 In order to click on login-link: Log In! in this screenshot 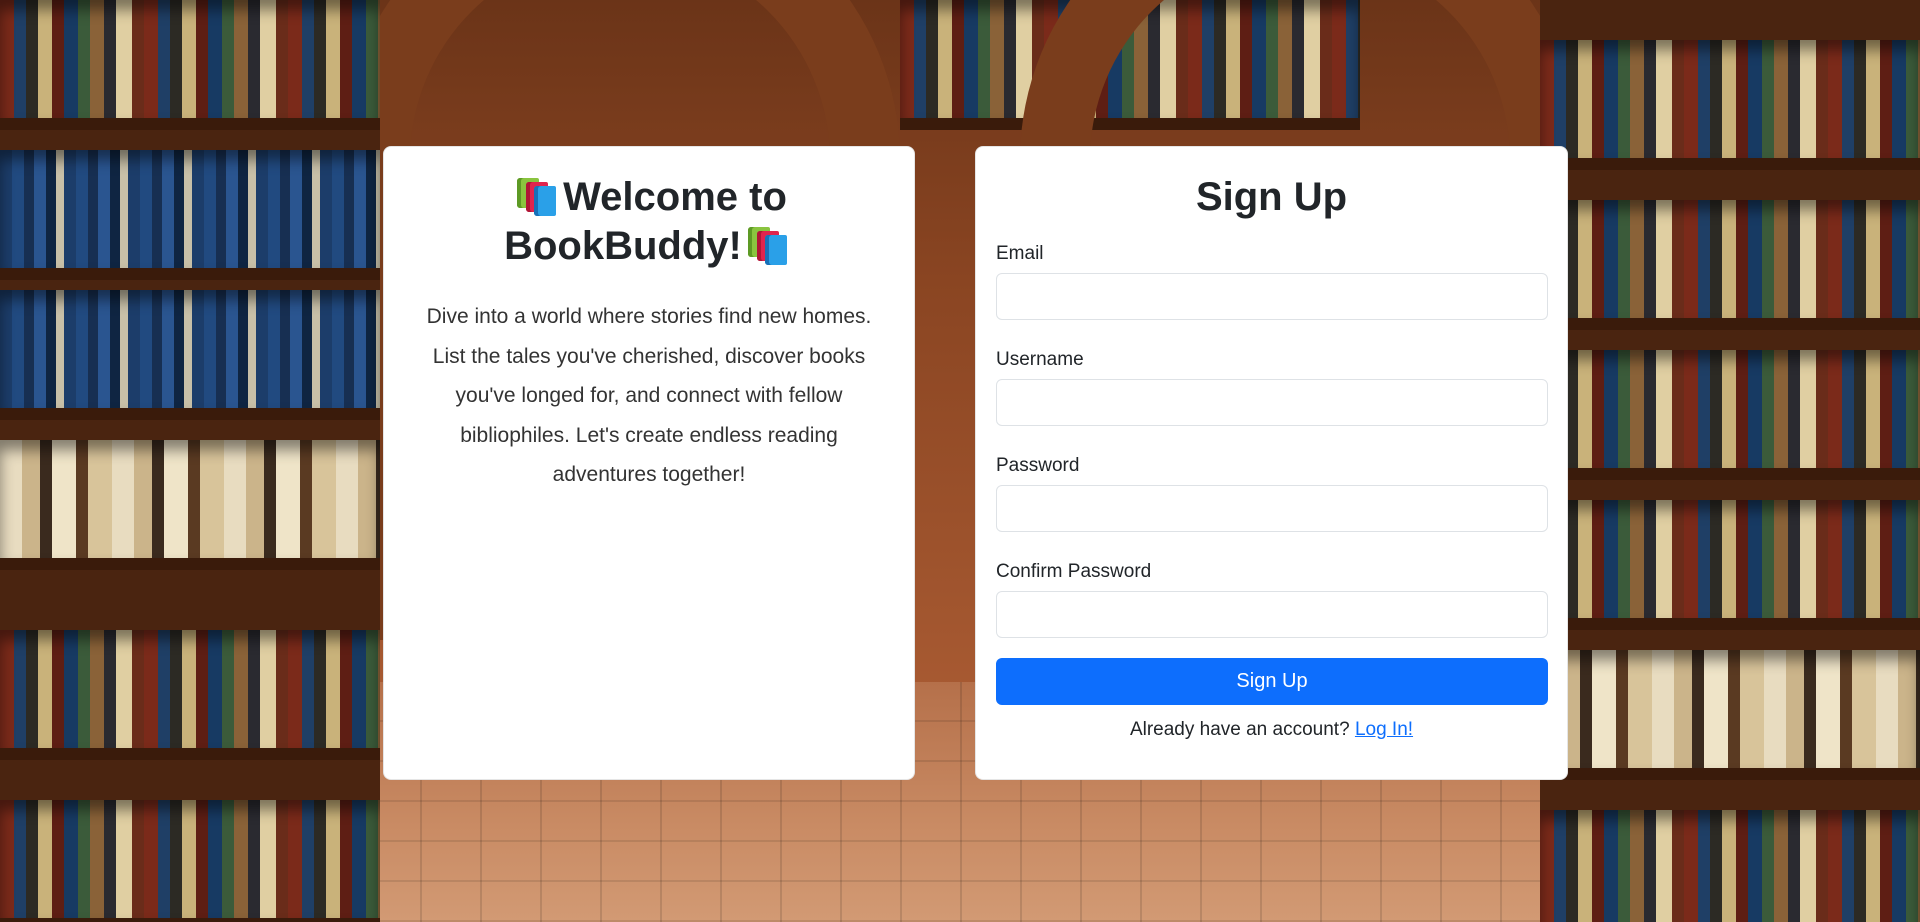, I will do `click(1384, 729)`.